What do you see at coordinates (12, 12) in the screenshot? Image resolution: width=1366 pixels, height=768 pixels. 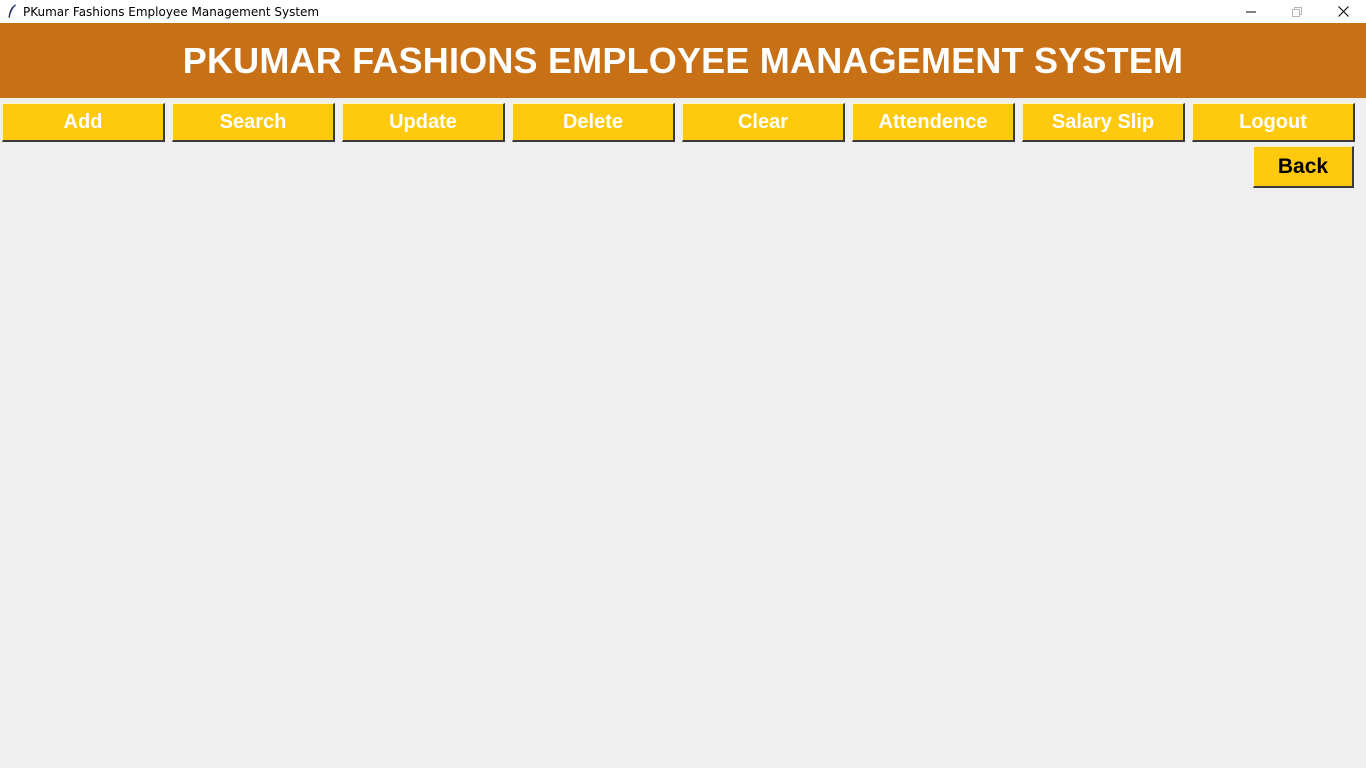 I see `feather-icon` at bounding box center [12, 12].